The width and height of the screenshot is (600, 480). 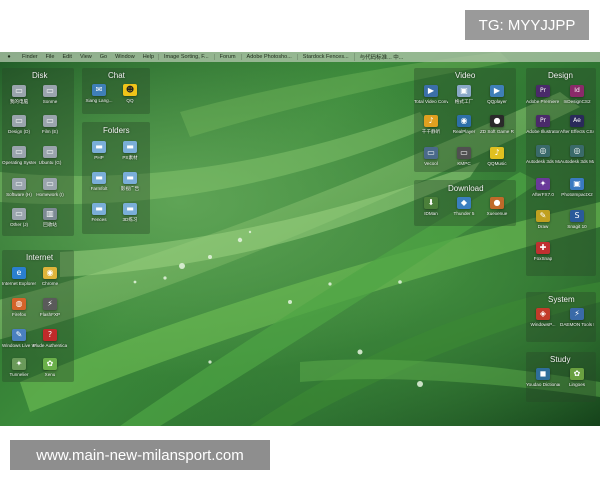 What do you see at coordinates (527, 25) in the screenshot?
I see `watermark-tag: TG: MYYJJPP` at bounding box center [527, 25].